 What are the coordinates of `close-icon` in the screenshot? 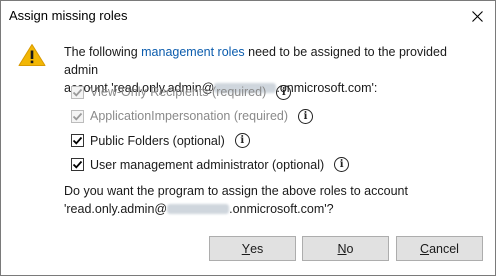 It's located at (477, 16).